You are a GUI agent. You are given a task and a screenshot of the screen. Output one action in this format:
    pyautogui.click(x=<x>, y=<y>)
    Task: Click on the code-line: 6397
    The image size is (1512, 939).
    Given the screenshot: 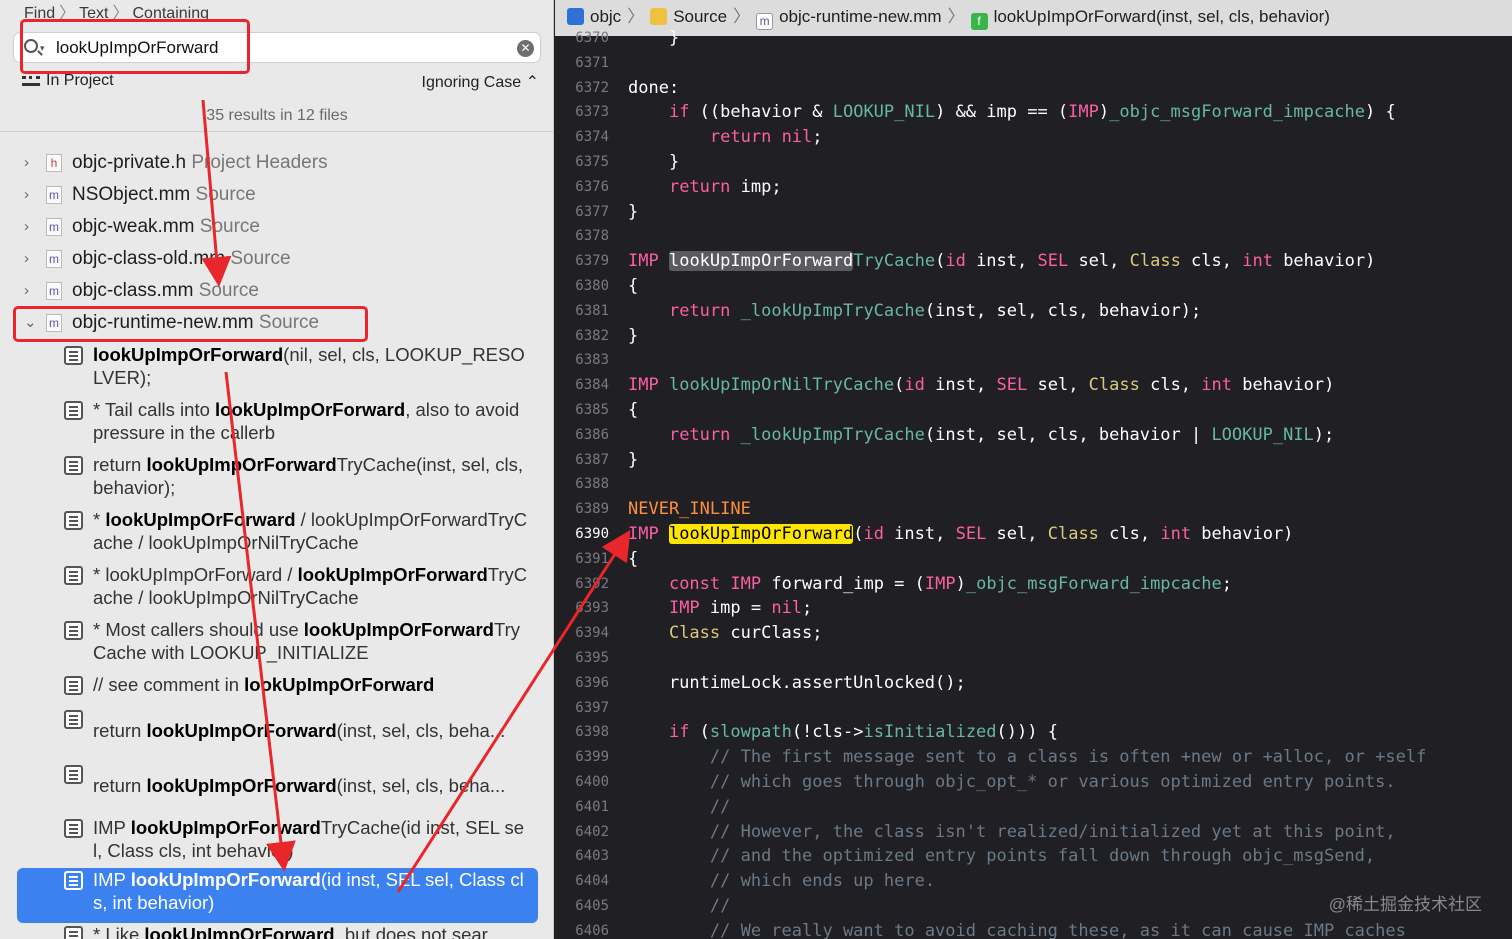 What is the action you would take?
    pyautogui.click(x=1033, y=708)
    